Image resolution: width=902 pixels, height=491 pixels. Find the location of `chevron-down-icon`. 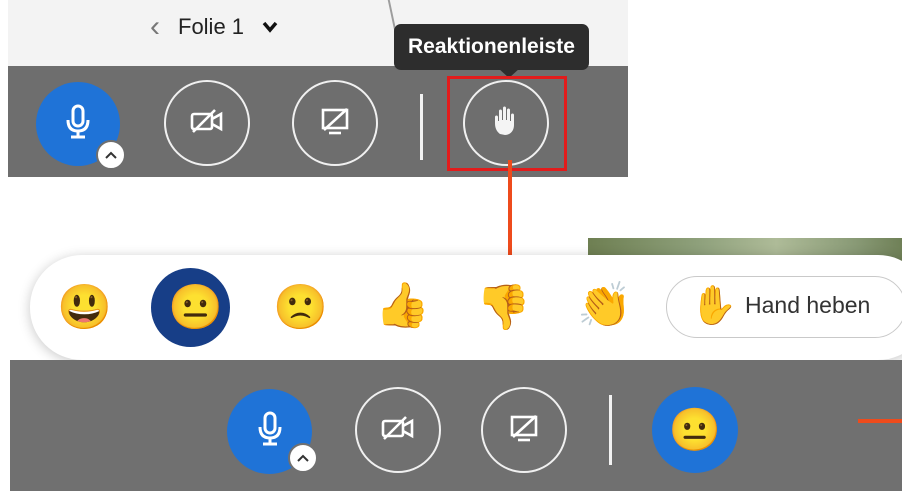

chevron-down-icon is located at coordinates (270, 27).